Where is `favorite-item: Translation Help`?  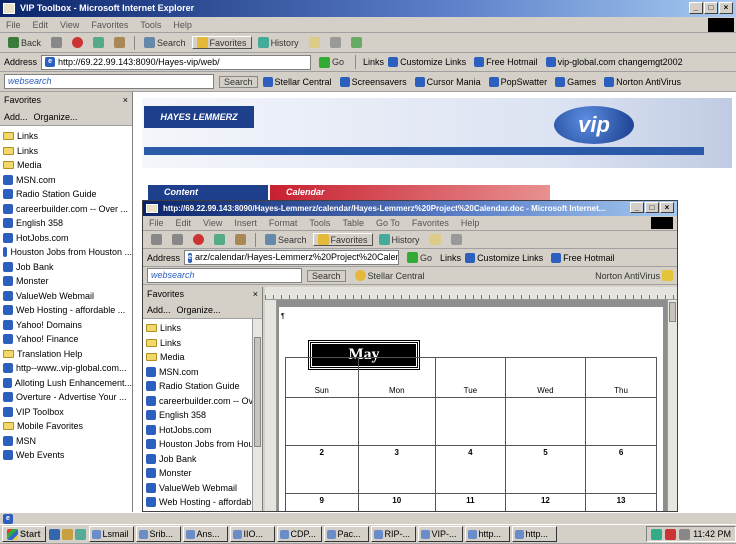 favorite-item: Translation Help is located at coordinates (66, 354).